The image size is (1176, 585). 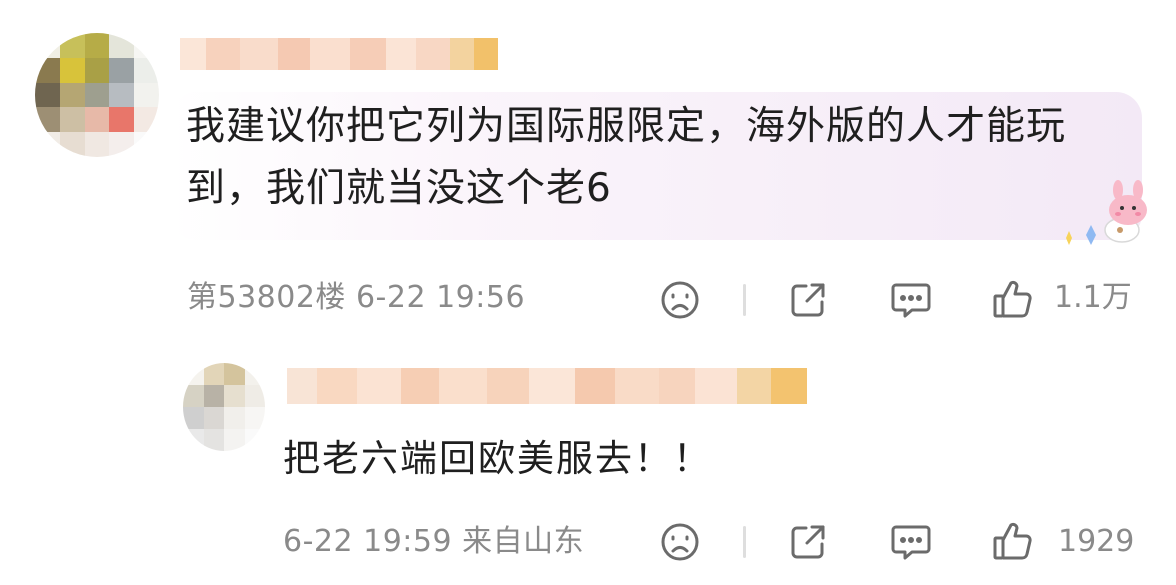 What do you see at coordinates (1101, 216) in the screenshot?
I see `bunny-sticker` at bounding box center [1101, 216].